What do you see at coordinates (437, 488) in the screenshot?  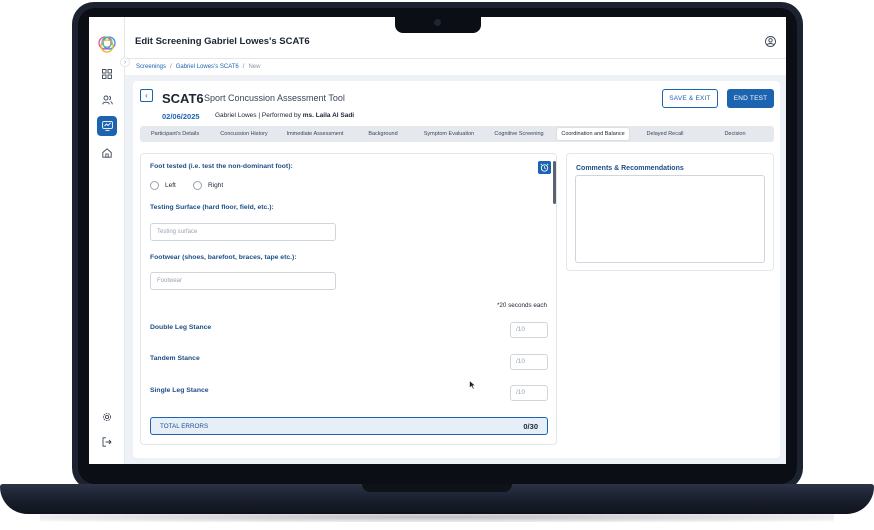 I see `laptop-hinge` at bounding box center [437, 488].